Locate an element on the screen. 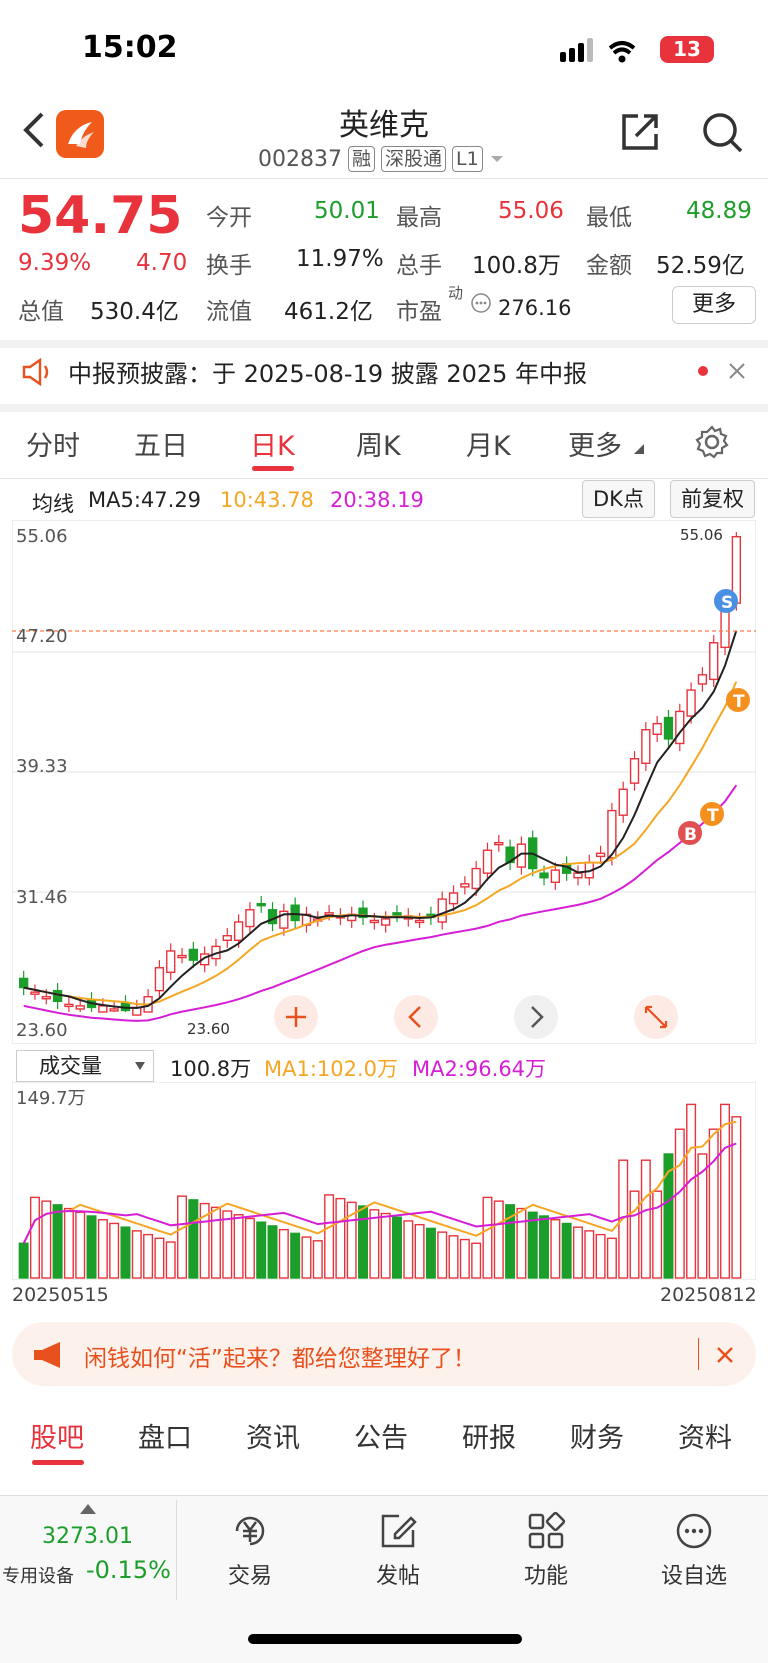  tab-more: 更多 is located at coordinates (595, 443).